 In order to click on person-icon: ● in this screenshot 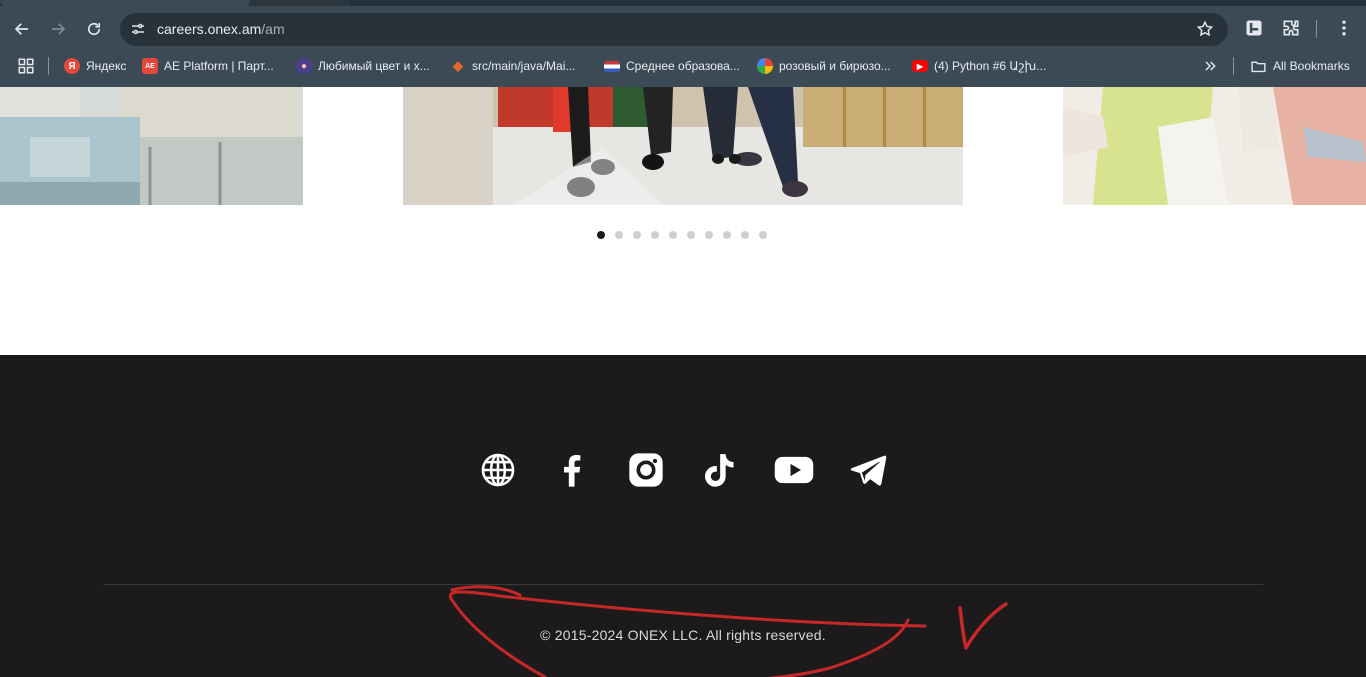, I will do `click(304, 66)`.